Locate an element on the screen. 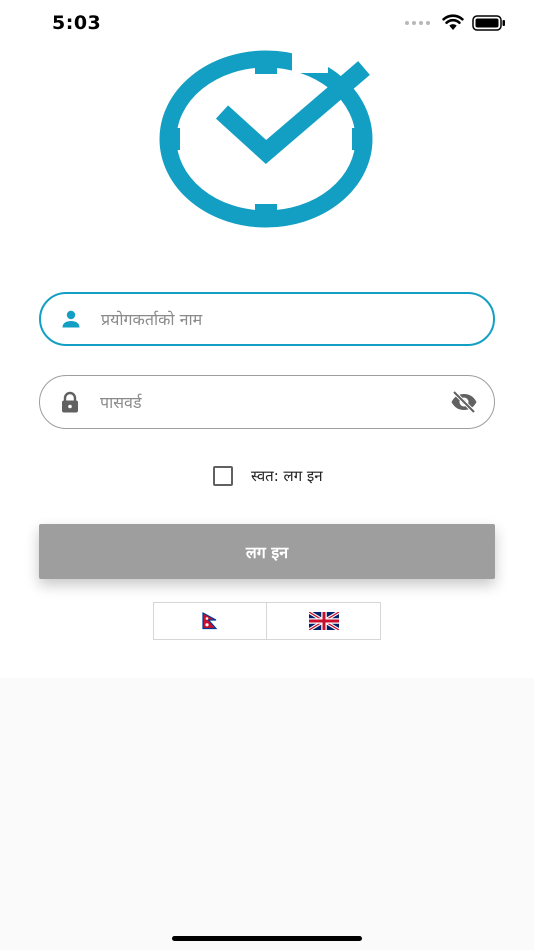 This screenshot has height=950, width=534. auto-login-option: स्वत: लग इन is located at coordinates (268, 476).